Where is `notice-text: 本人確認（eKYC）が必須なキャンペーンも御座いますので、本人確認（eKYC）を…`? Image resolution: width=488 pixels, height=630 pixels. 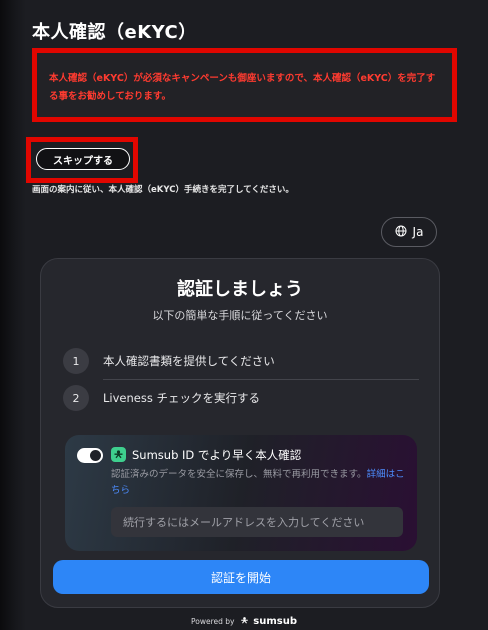
notice-text: 本人確認（eKYC）が必須なキャンペーンも御座いますので、本人確認（eKYC）を… is located at coordinates (242, 87).